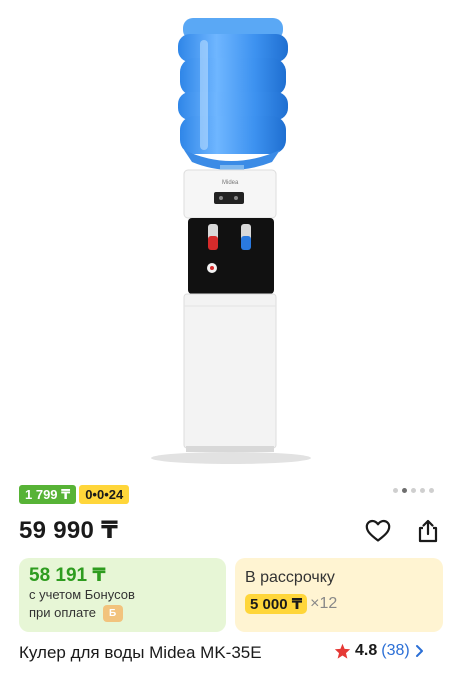 The height and width of the screenshot is (699, 463). I want to click on svg-text: Midea, so click(230, 183).